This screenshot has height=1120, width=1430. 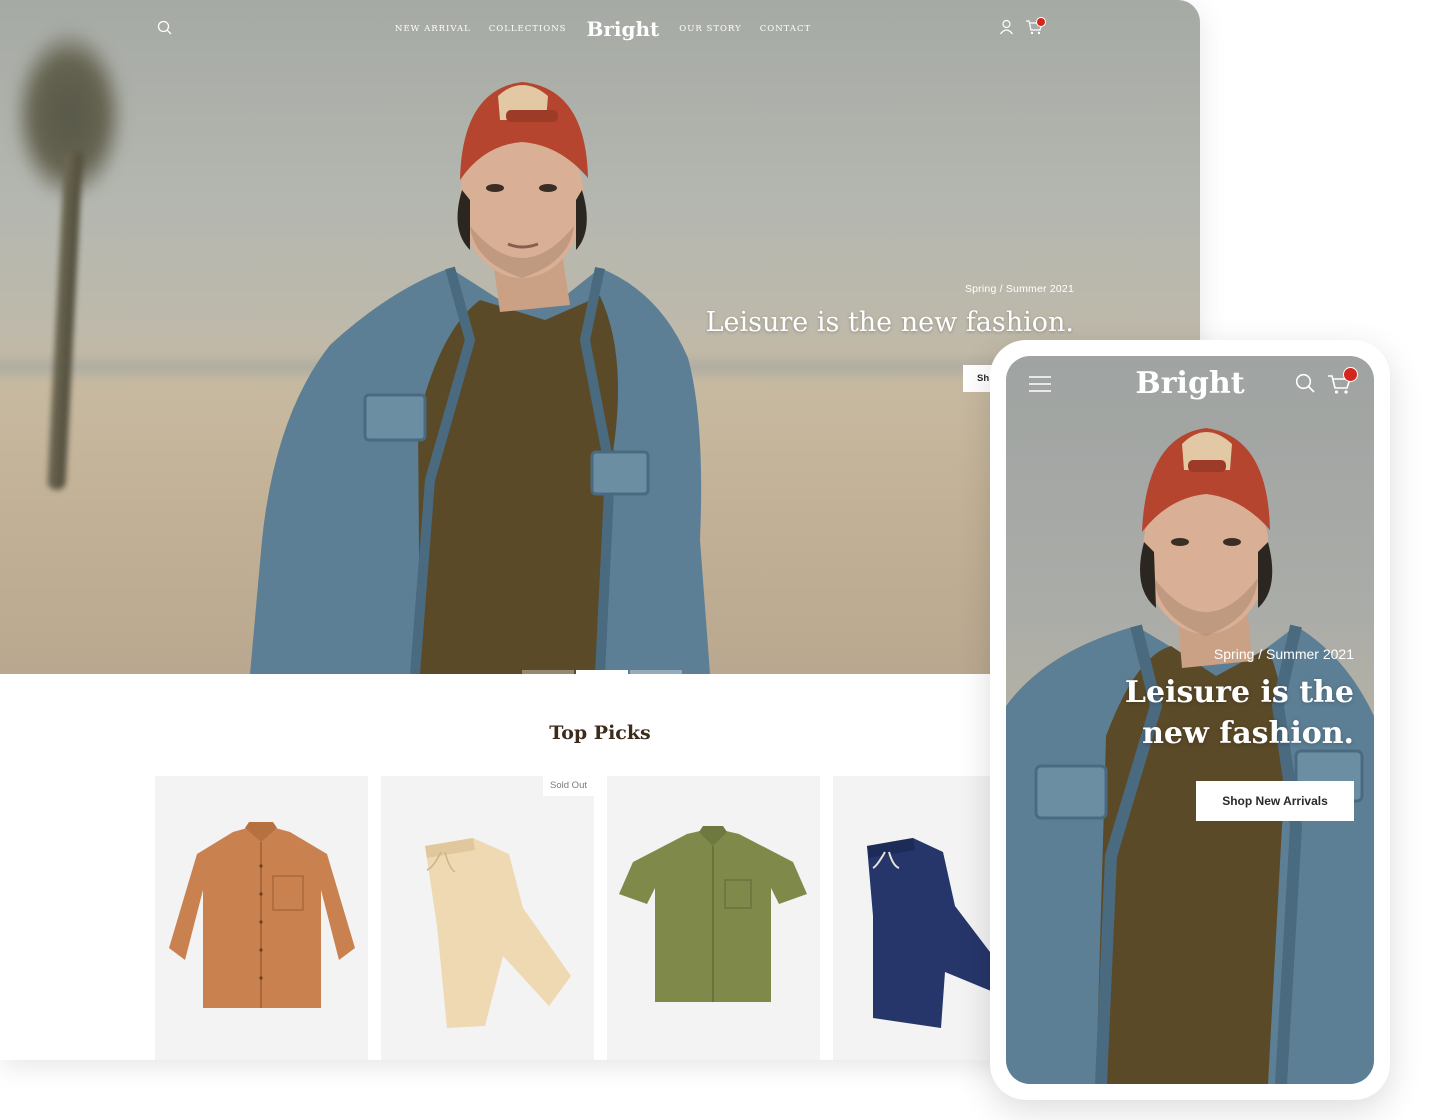 I want to click on mobile-brand-logo: Bright, so click(x=1190, y=383).